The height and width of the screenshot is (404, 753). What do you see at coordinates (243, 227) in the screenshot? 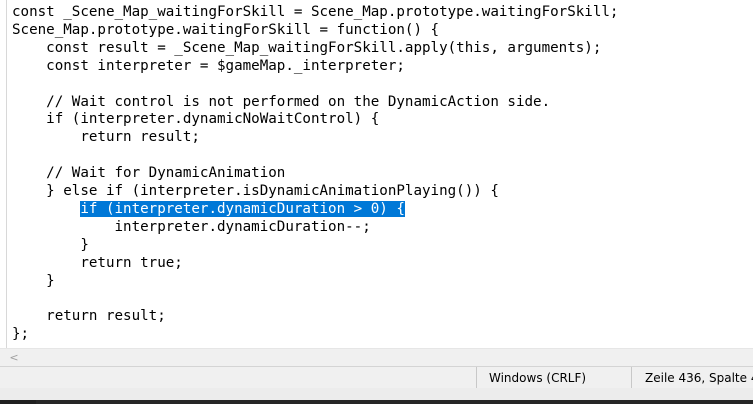
I see `code-text: interpreter.dynamicDuration--;` at bounding box center [243, 227].